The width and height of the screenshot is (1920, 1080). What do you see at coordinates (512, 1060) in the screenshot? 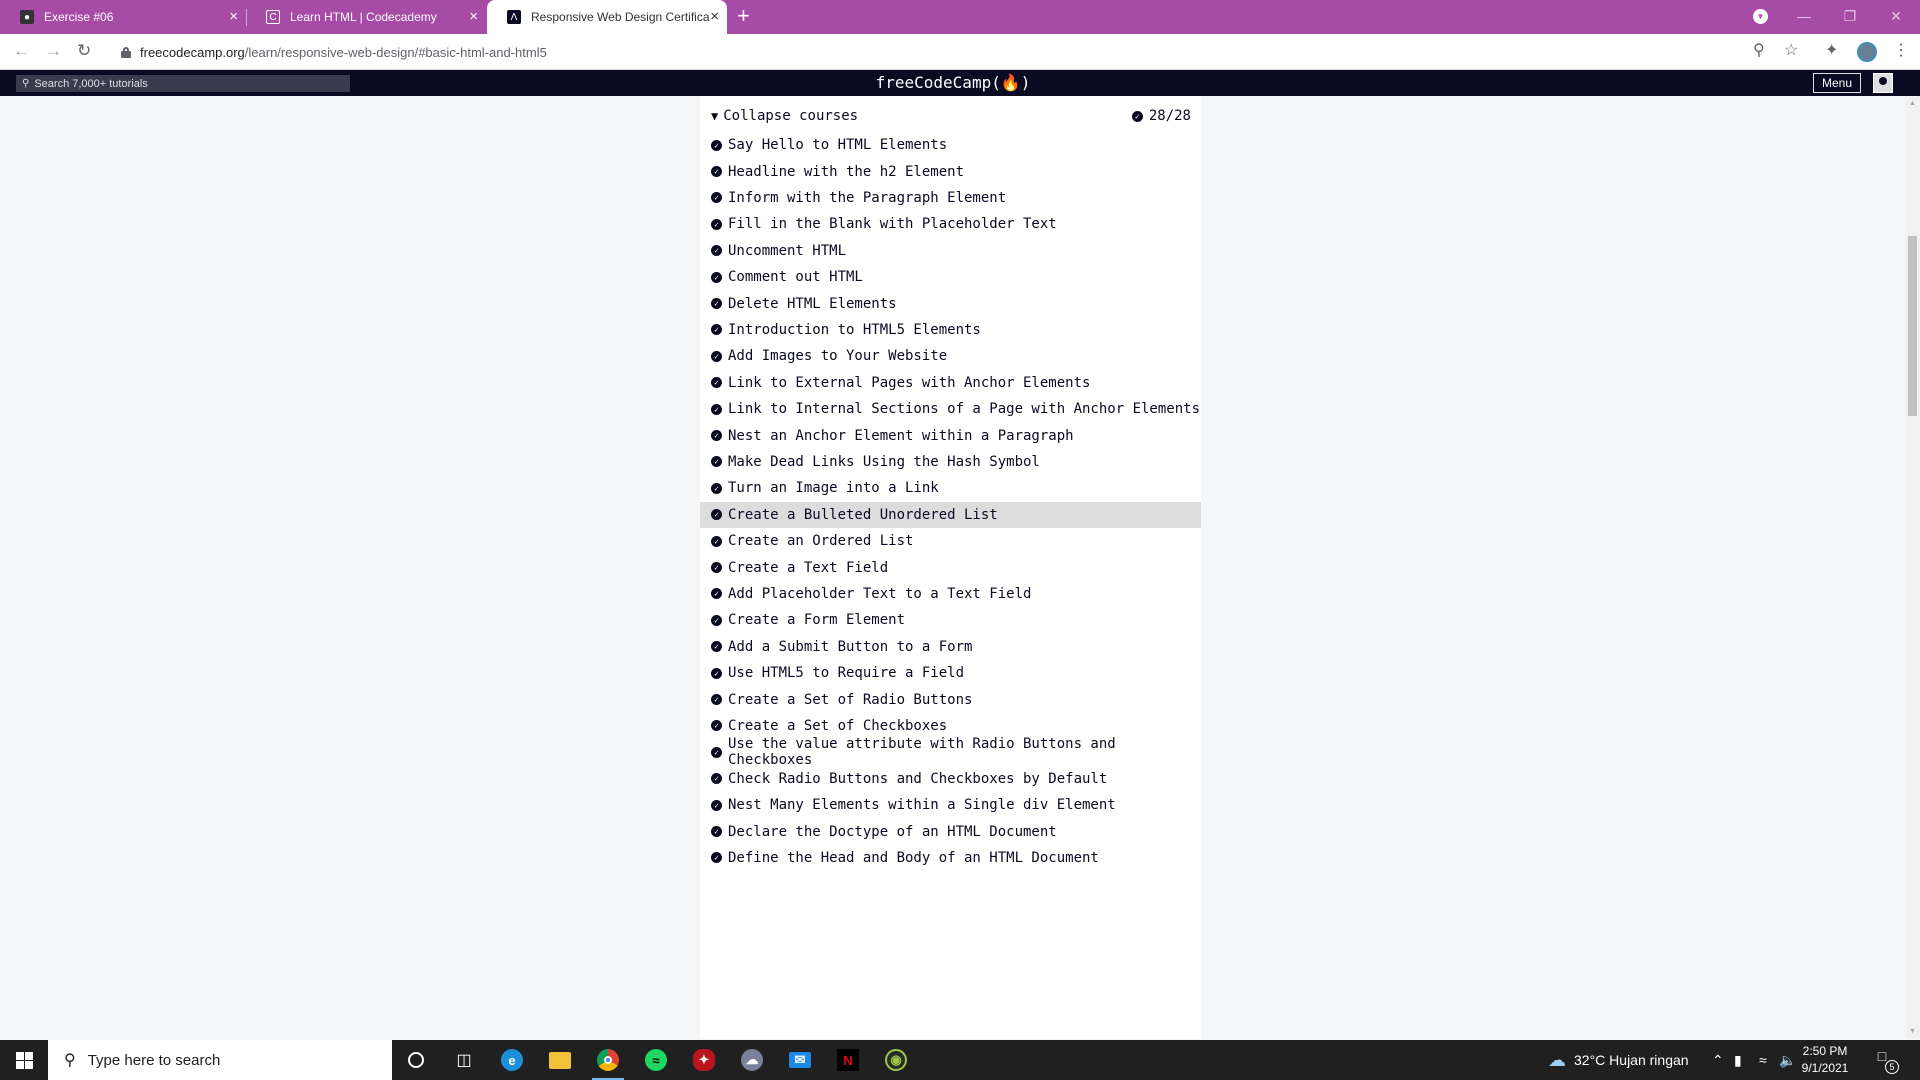
I see `edge-icon: e` at bounding box center [512, 1060].